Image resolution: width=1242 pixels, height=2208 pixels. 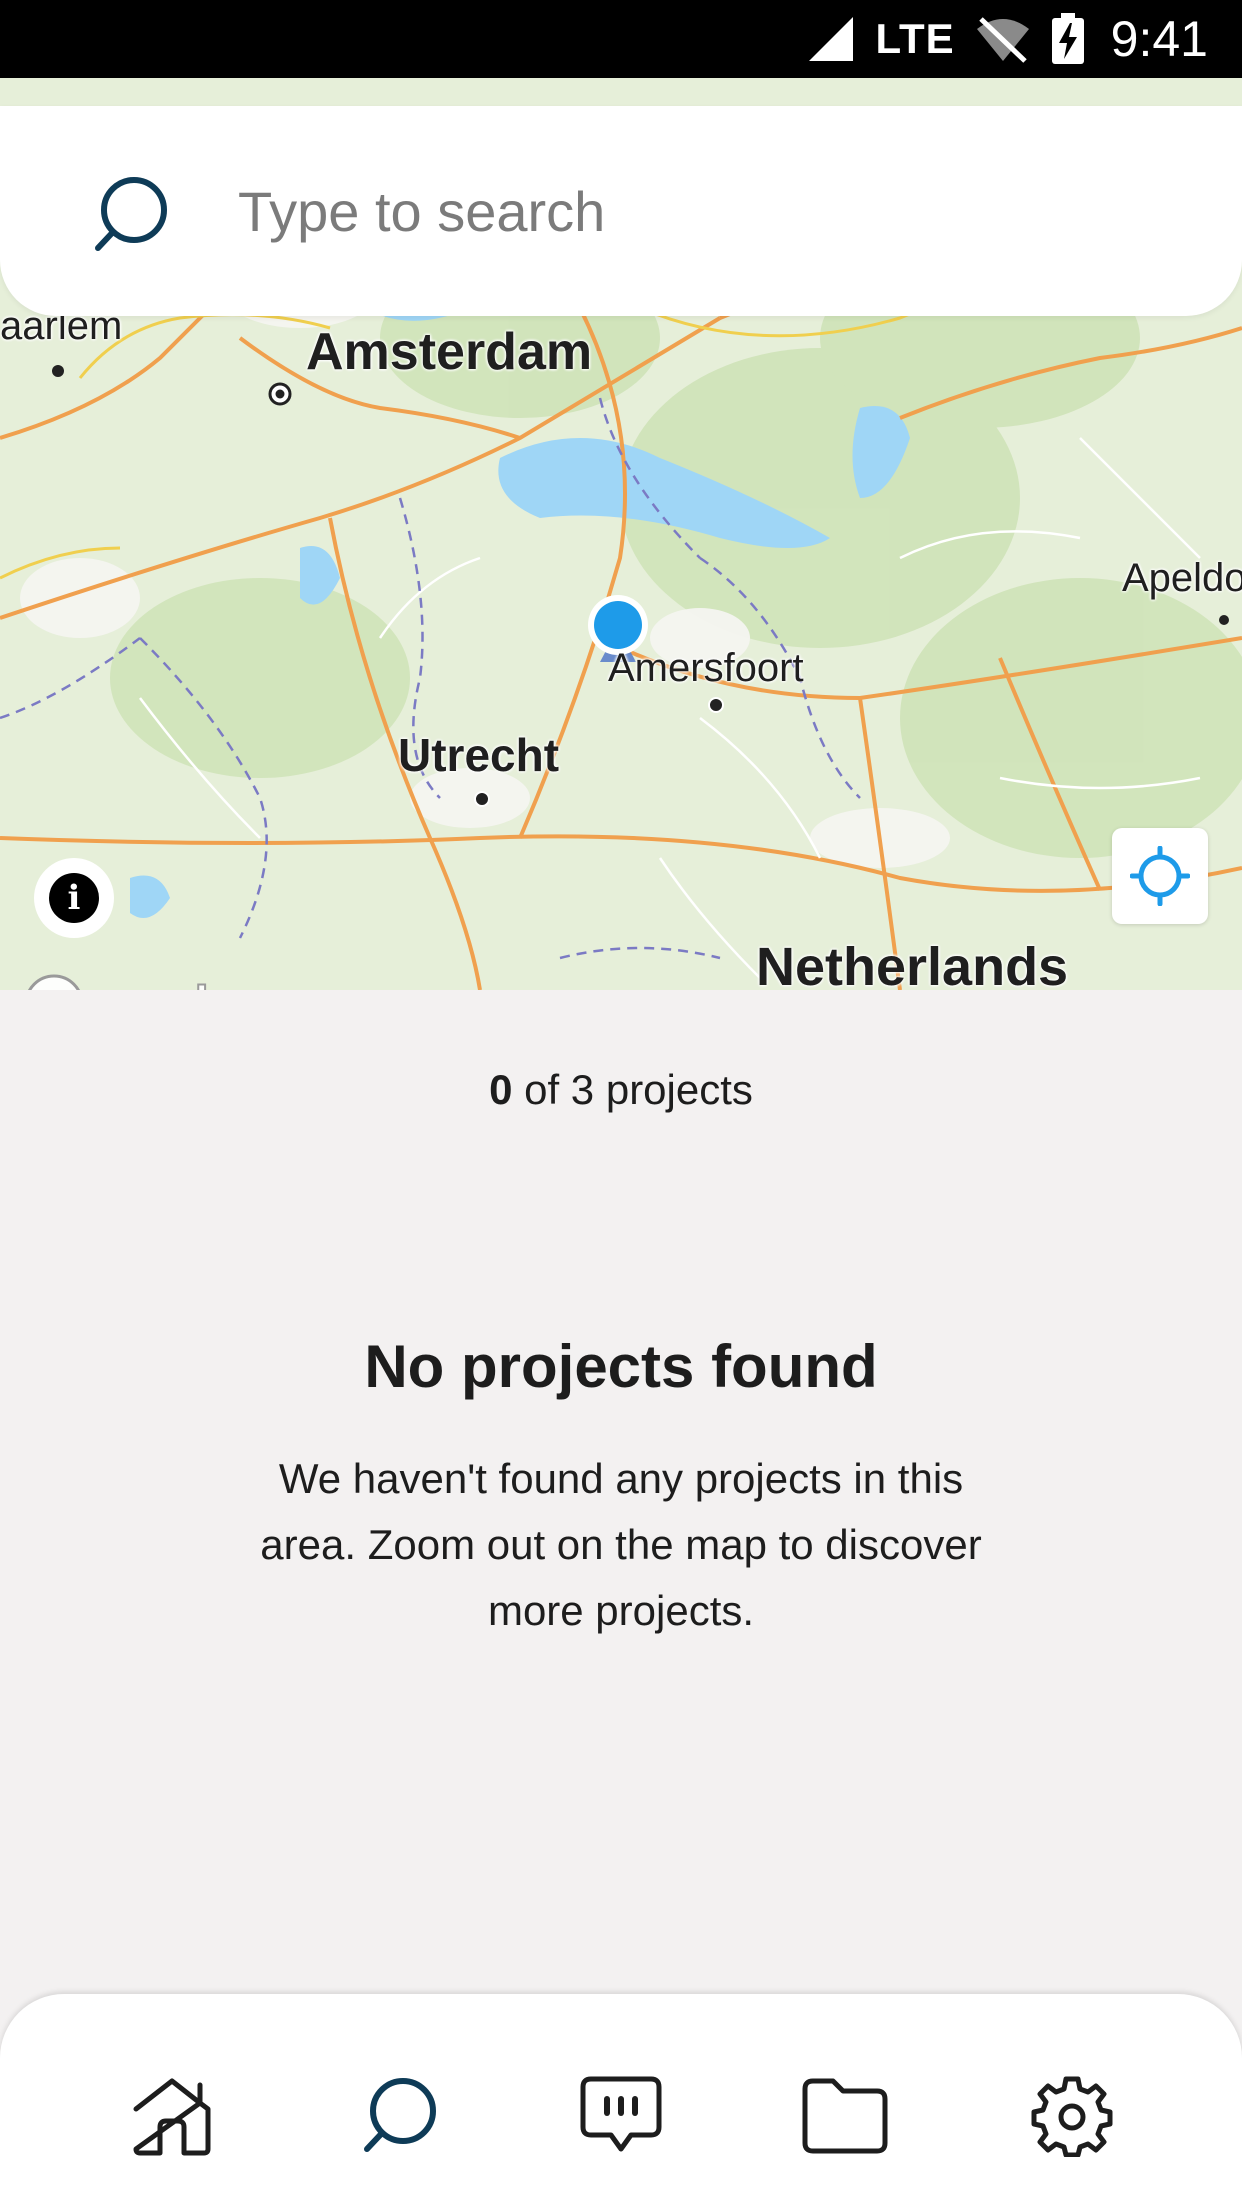 I want to click on locate-me-button, so click(x=1160, y=876).